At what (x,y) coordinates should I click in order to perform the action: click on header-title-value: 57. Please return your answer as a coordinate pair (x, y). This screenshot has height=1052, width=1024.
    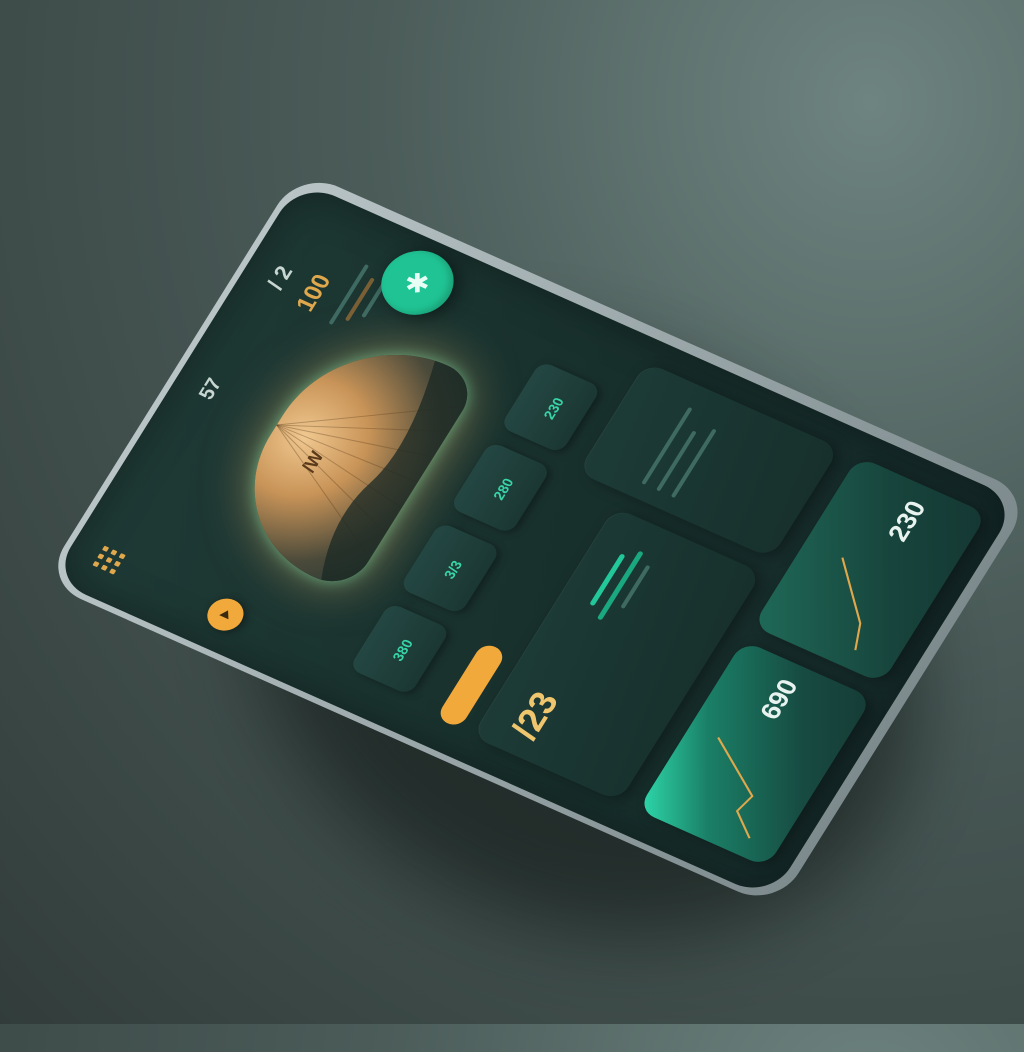
    Looking at the image, I should click on (210, 389).